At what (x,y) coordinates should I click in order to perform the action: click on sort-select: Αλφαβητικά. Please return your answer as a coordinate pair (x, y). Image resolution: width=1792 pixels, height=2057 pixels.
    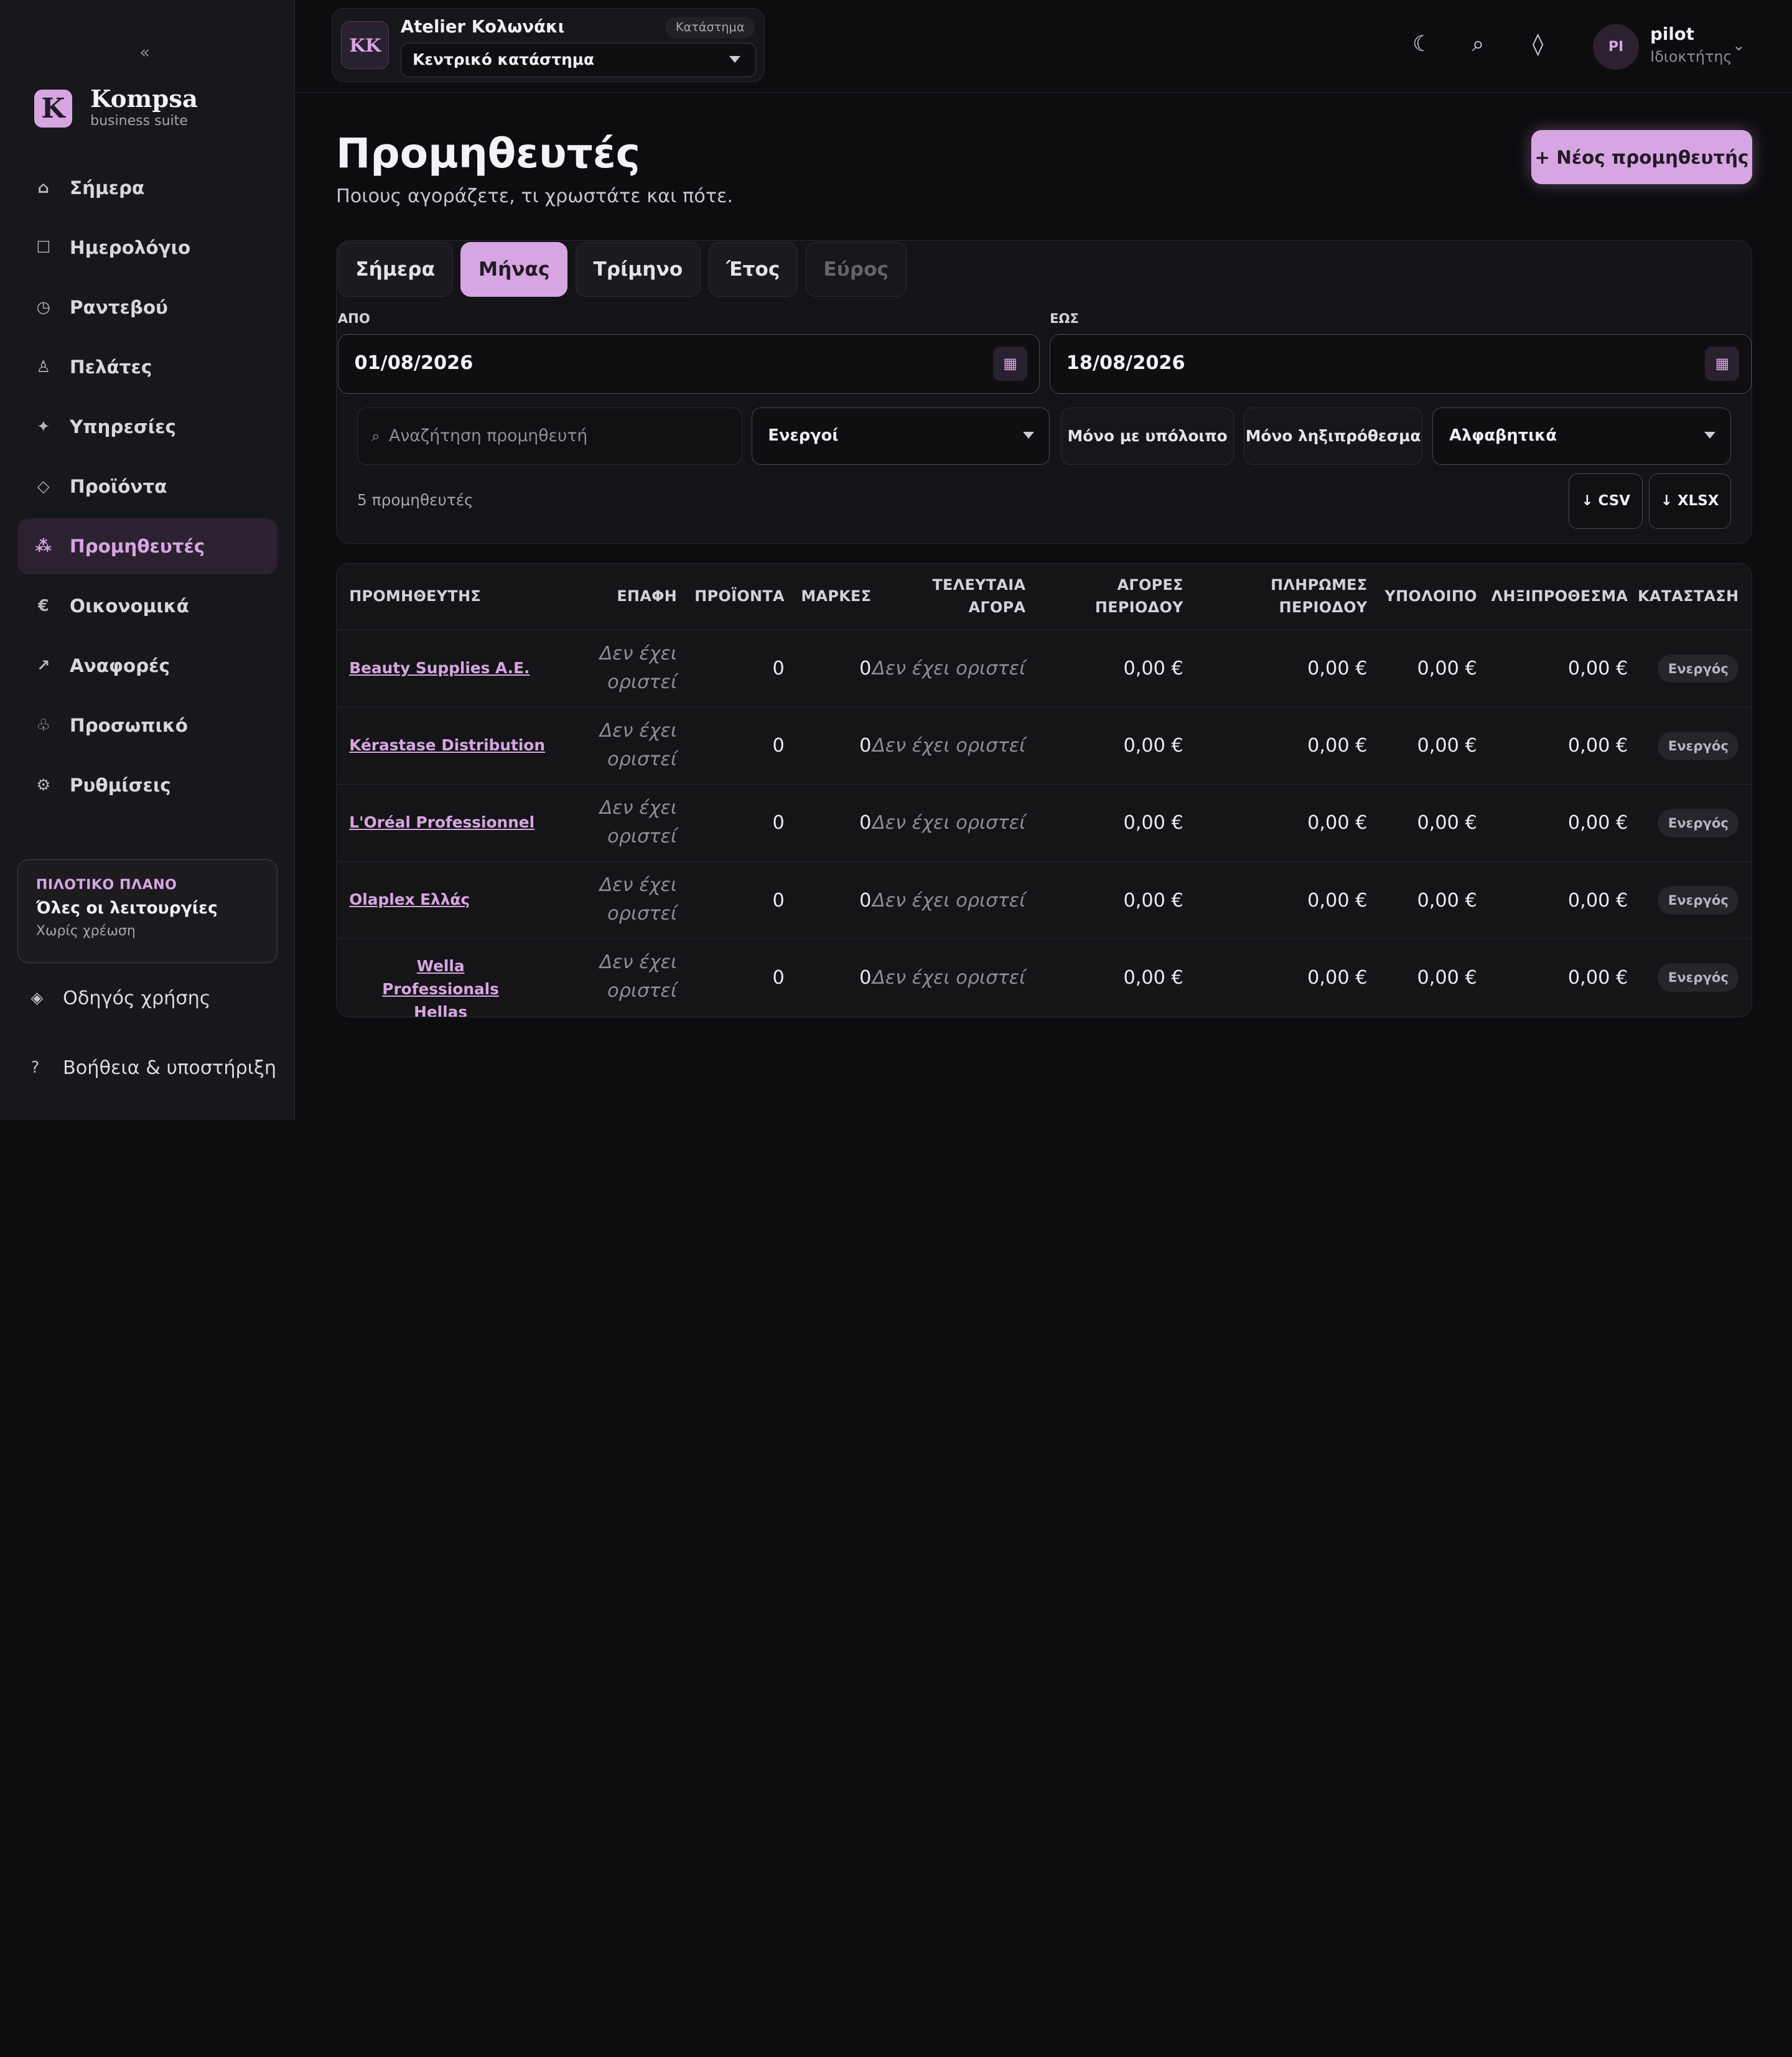
    Looking at the image, I should click on (1582, 436).